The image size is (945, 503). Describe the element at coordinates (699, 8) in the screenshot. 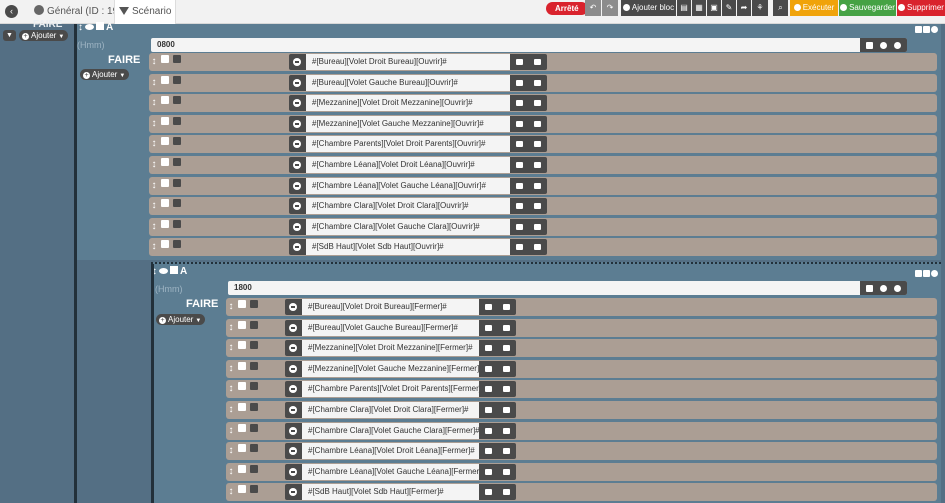

I see `file-button: ▦` at that location.